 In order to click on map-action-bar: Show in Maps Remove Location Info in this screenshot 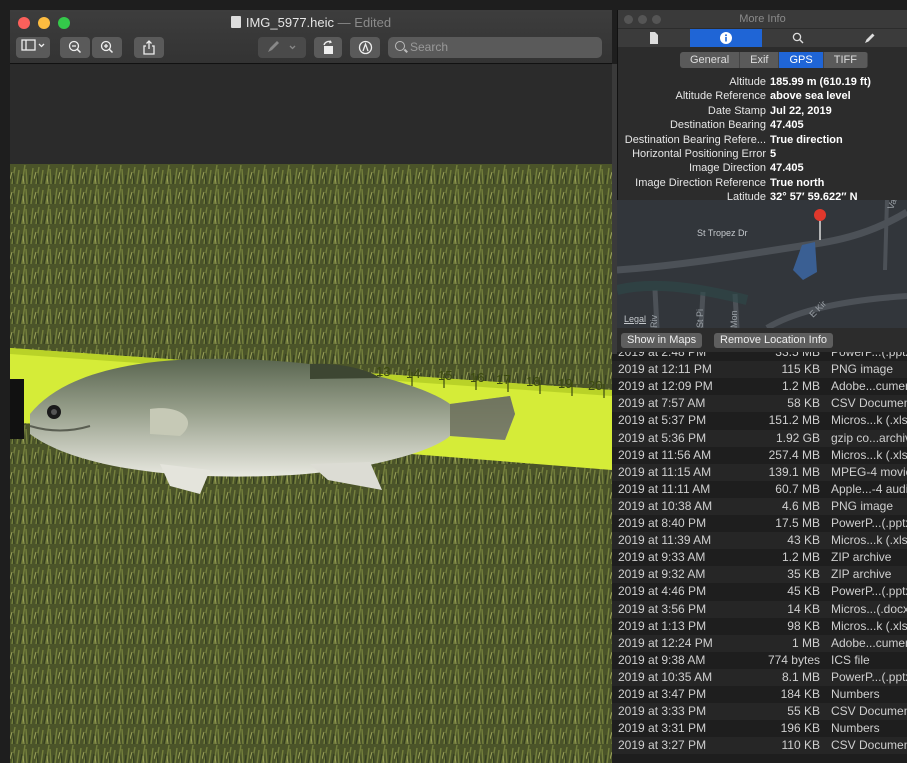, I will do `click(762, 340)`.